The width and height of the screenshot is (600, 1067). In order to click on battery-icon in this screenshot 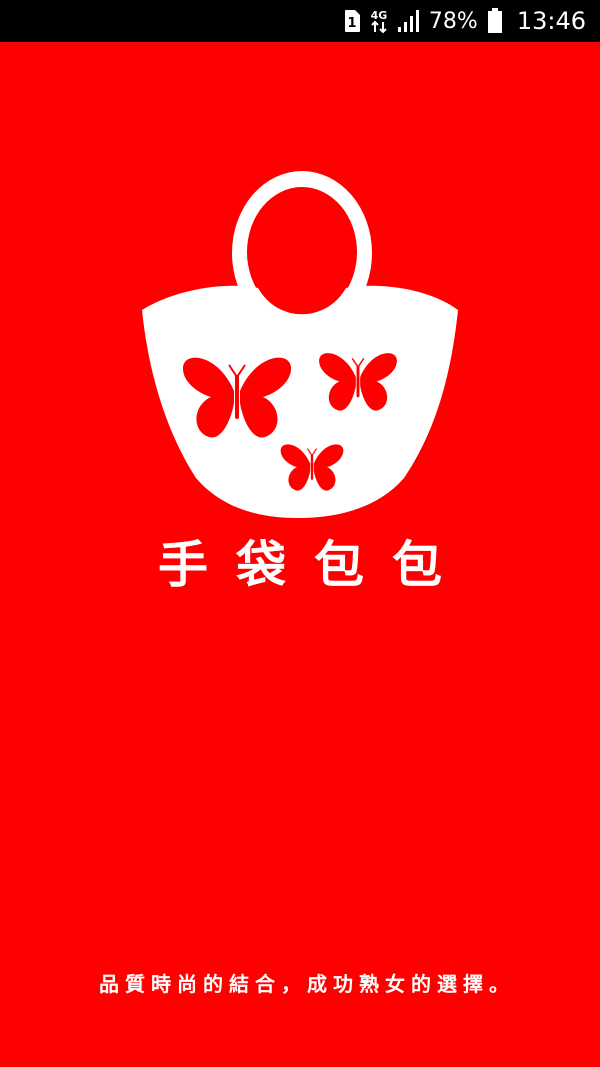, I will do `click(495, 21)`.